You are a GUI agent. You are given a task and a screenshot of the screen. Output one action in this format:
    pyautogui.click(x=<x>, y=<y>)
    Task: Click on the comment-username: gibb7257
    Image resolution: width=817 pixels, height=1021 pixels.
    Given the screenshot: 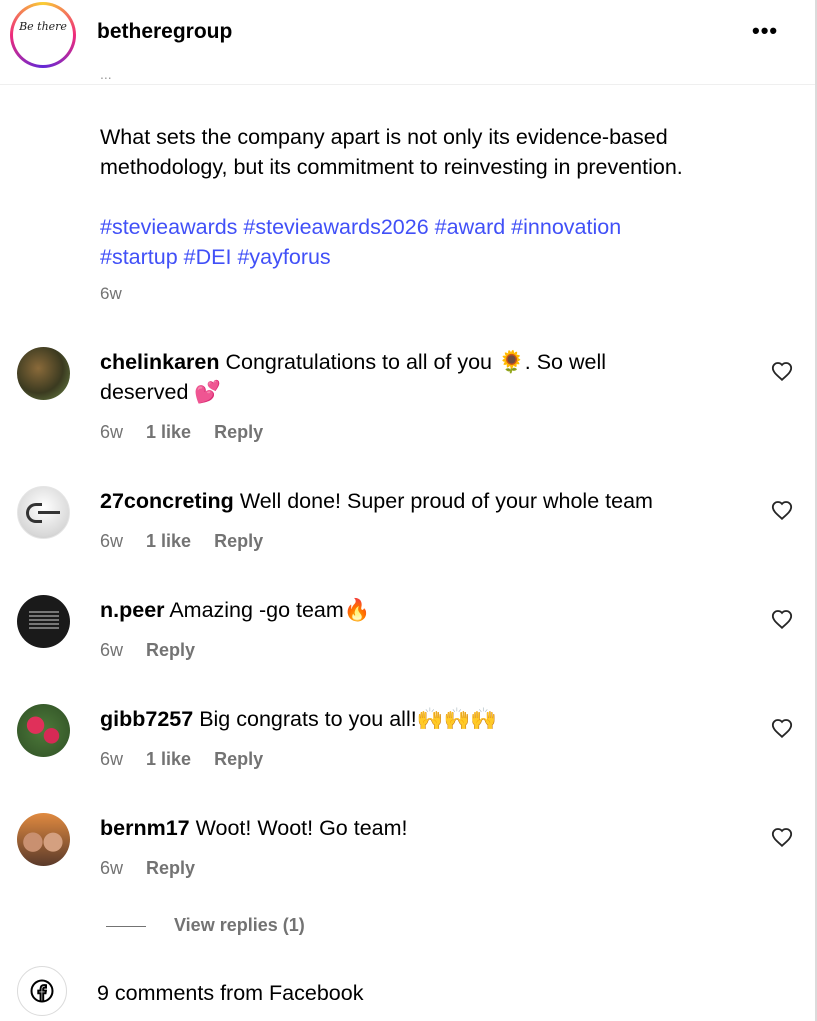 What is the action you would take?
    pyautogui.click(x=146, y=719)
    